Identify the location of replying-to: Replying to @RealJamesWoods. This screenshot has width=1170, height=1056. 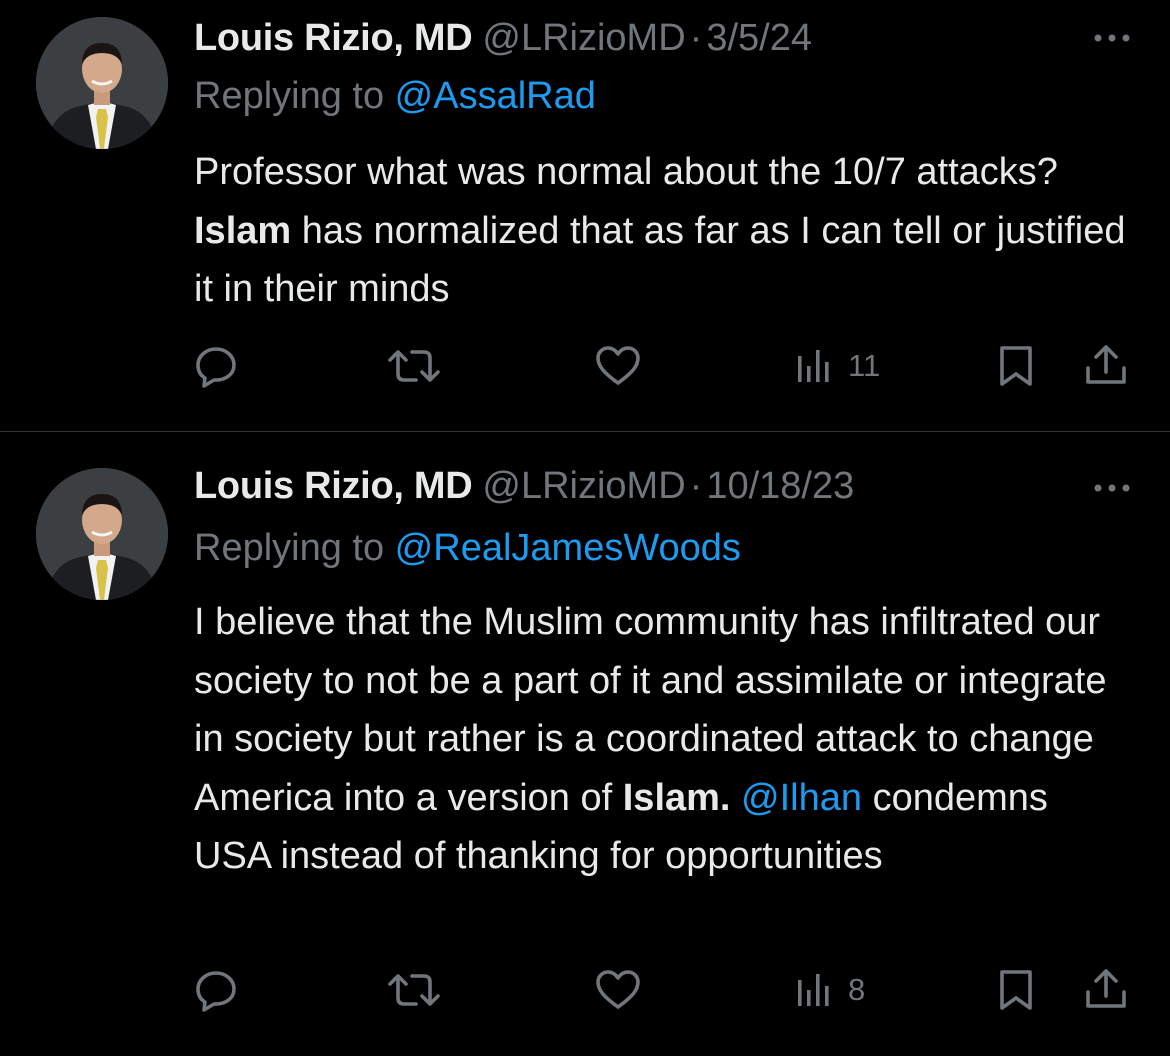
(467, 548).